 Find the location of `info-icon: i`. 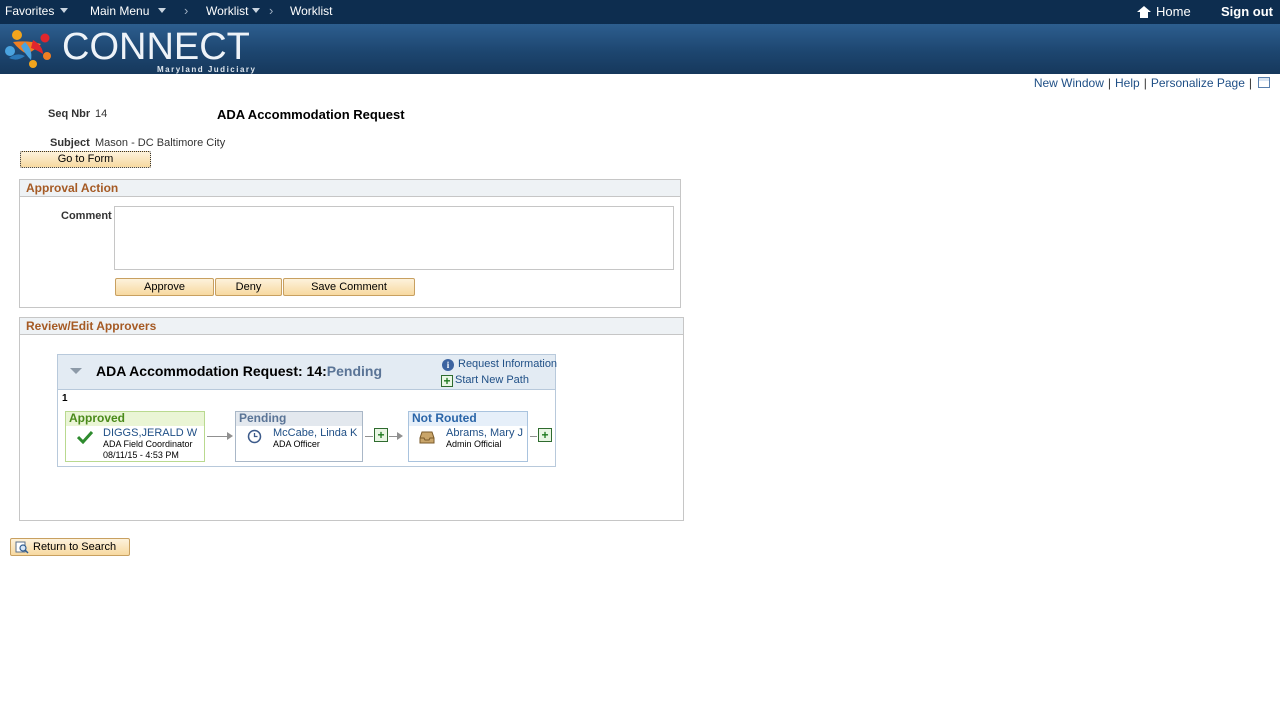

info-icon: i is located at coordinates (448, 365).